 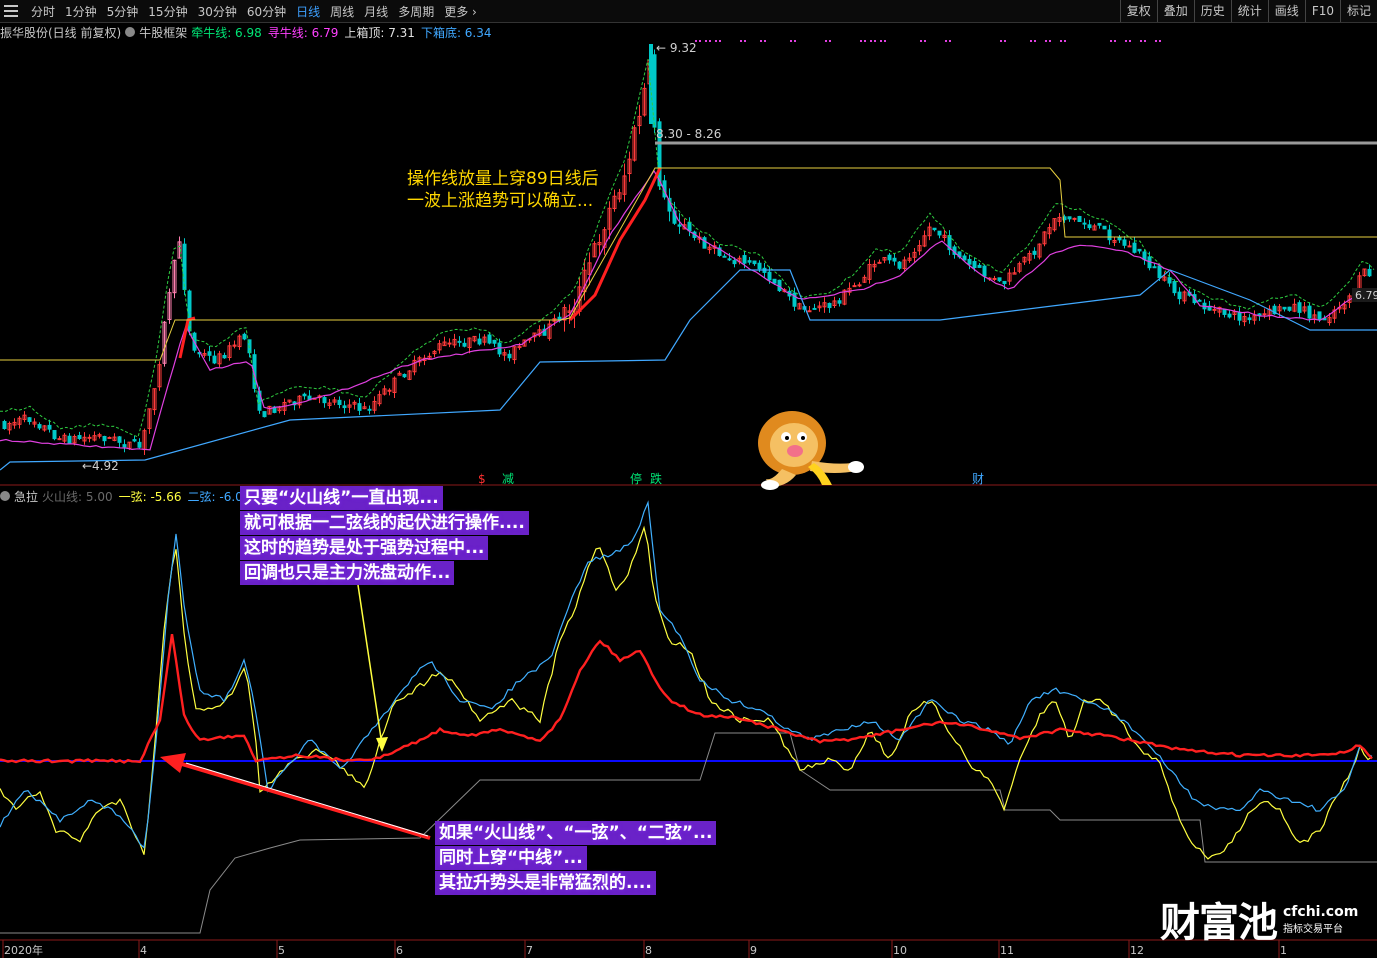 I want to click on signal-marker: 跌, so click(x=656, y=478).